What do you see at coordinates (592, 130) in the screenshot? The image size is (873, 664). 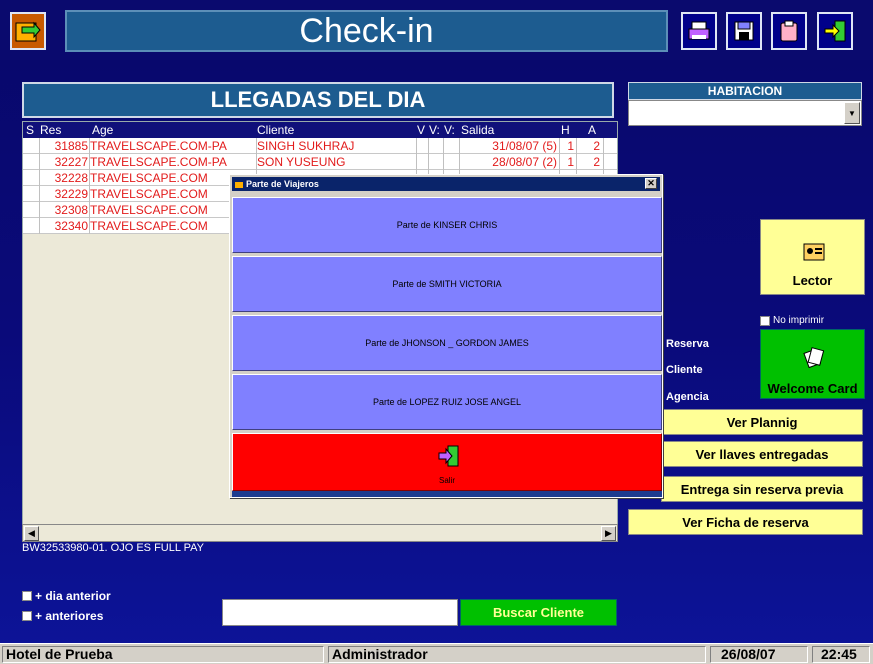 I see `col-a: A` at bounding box center [592, 130].